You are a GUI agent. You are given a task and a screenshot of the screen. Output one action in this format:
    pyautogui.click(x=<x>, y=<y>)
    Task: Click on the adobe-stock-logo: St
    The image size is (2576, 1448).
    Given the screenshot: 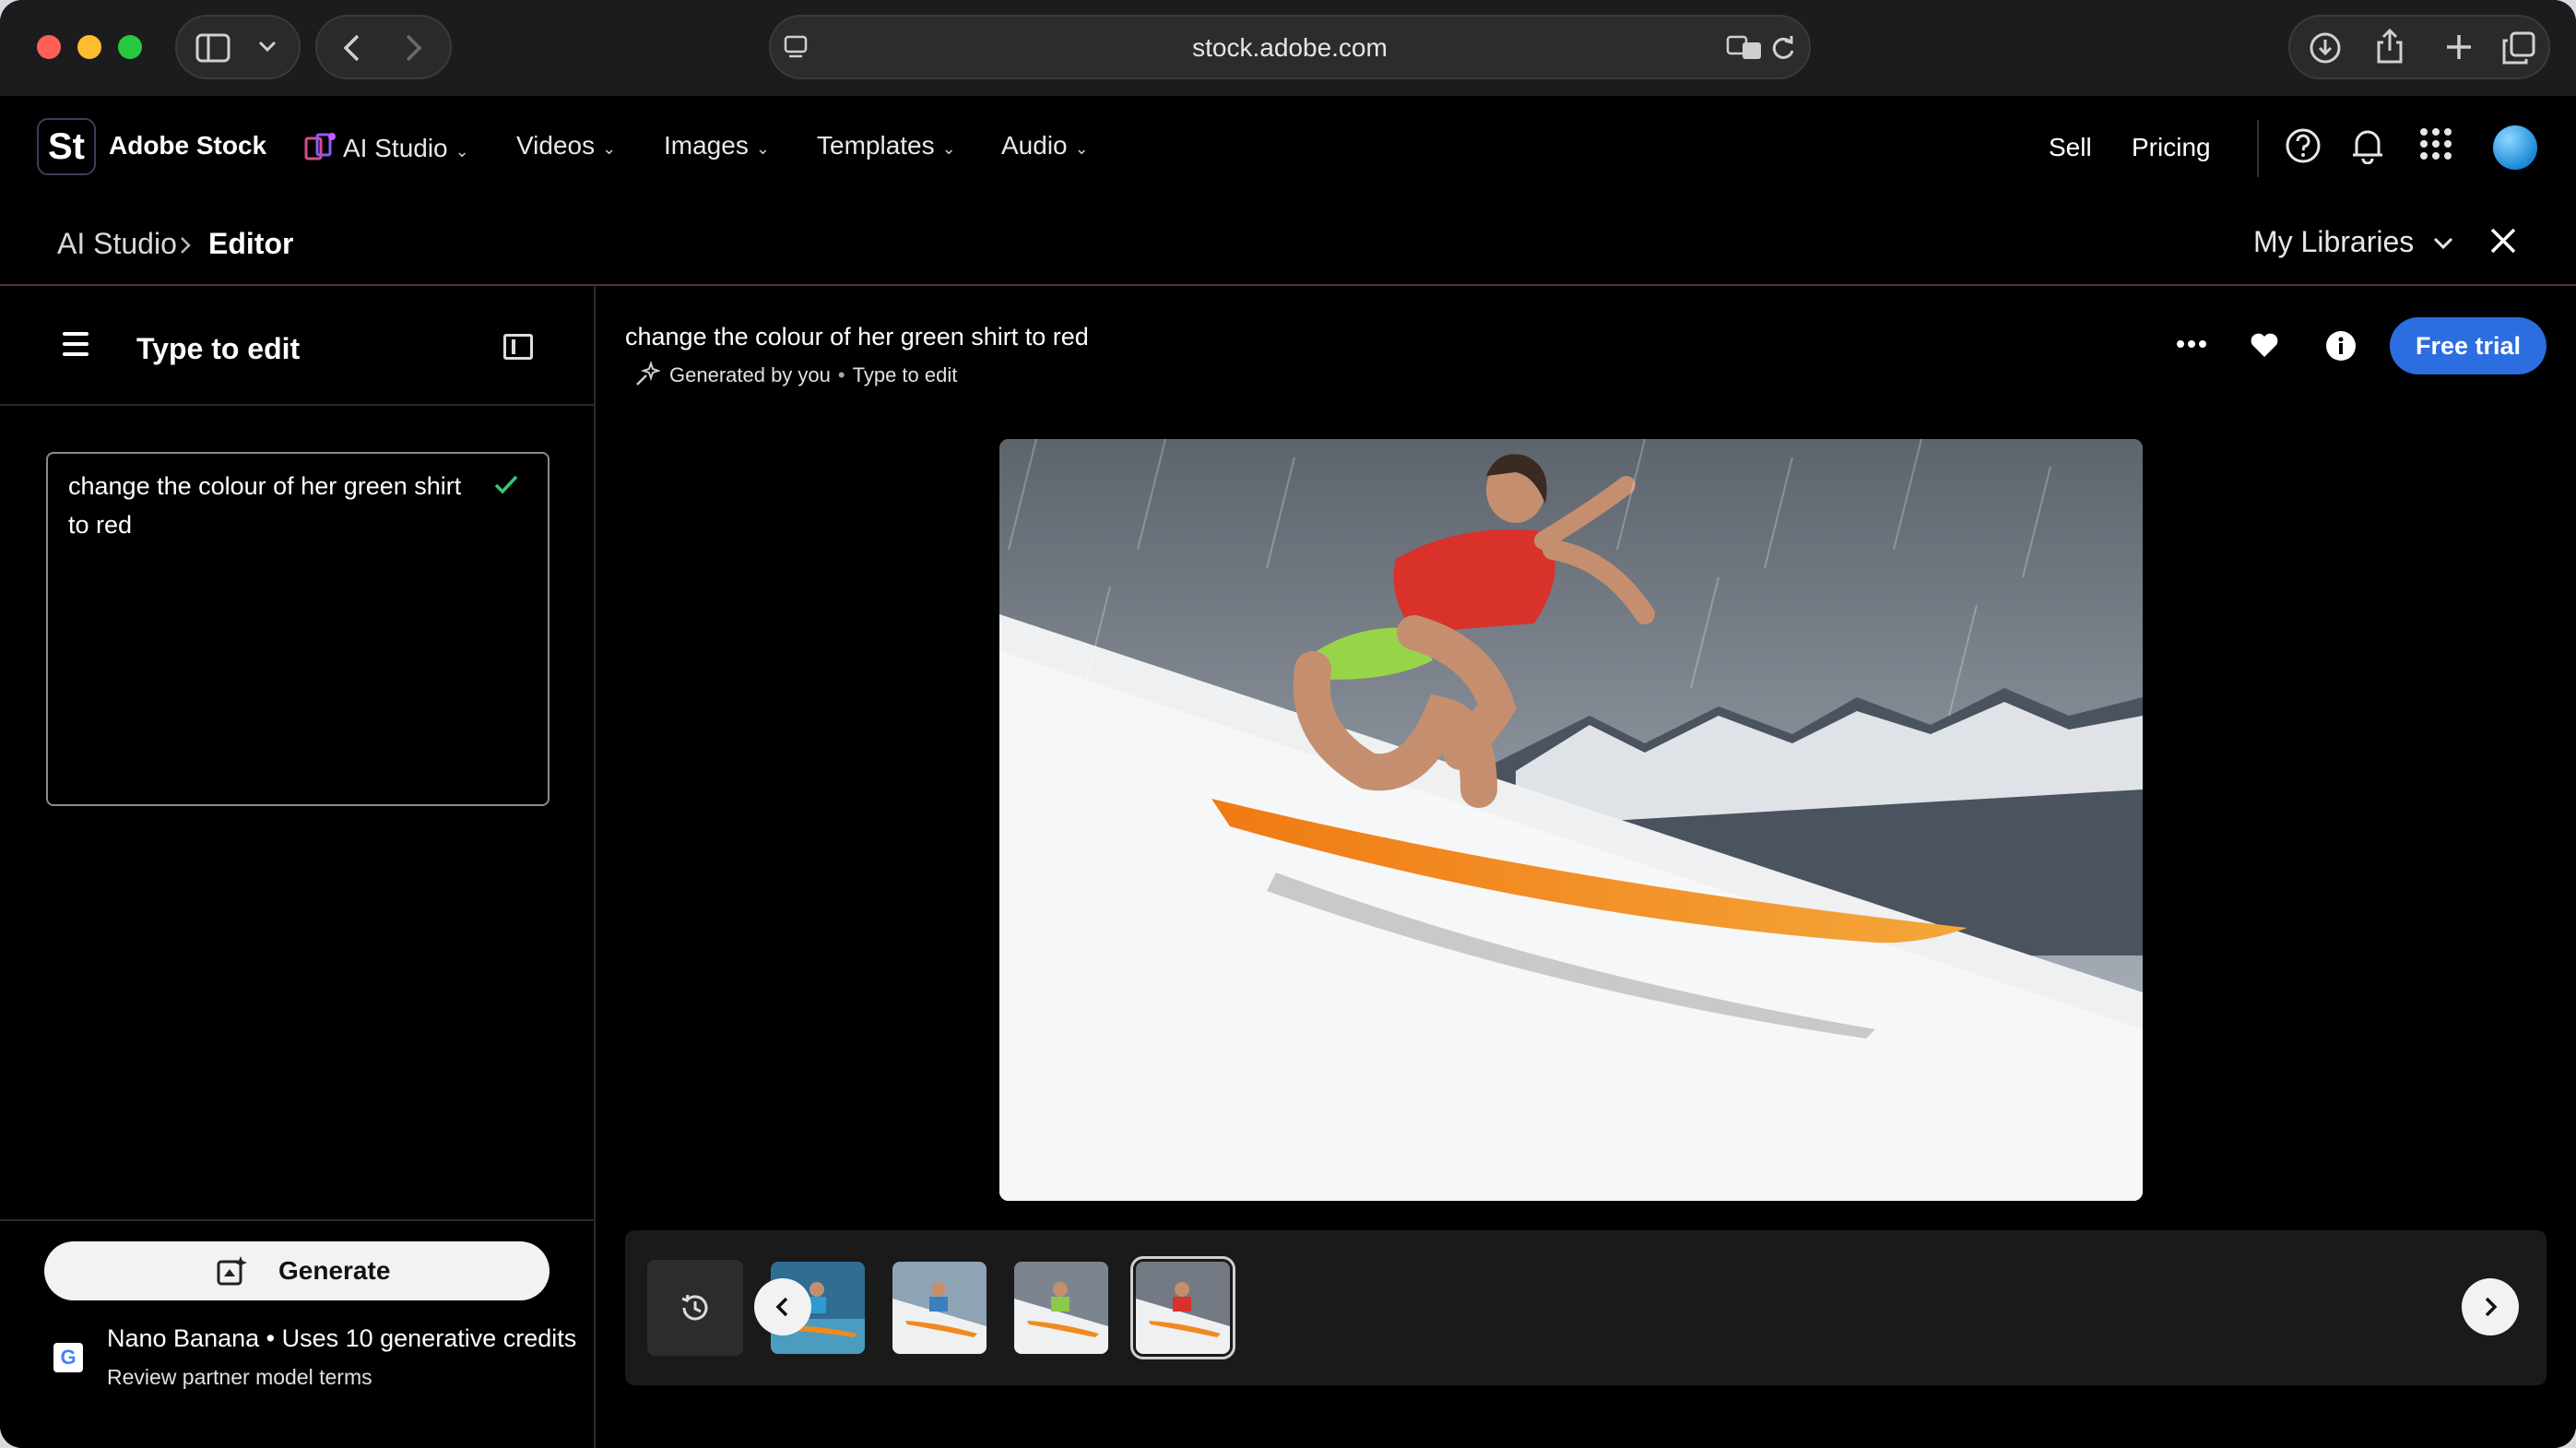 What is the action you would take?
    pyautogui.click(x=66, y=146)
    